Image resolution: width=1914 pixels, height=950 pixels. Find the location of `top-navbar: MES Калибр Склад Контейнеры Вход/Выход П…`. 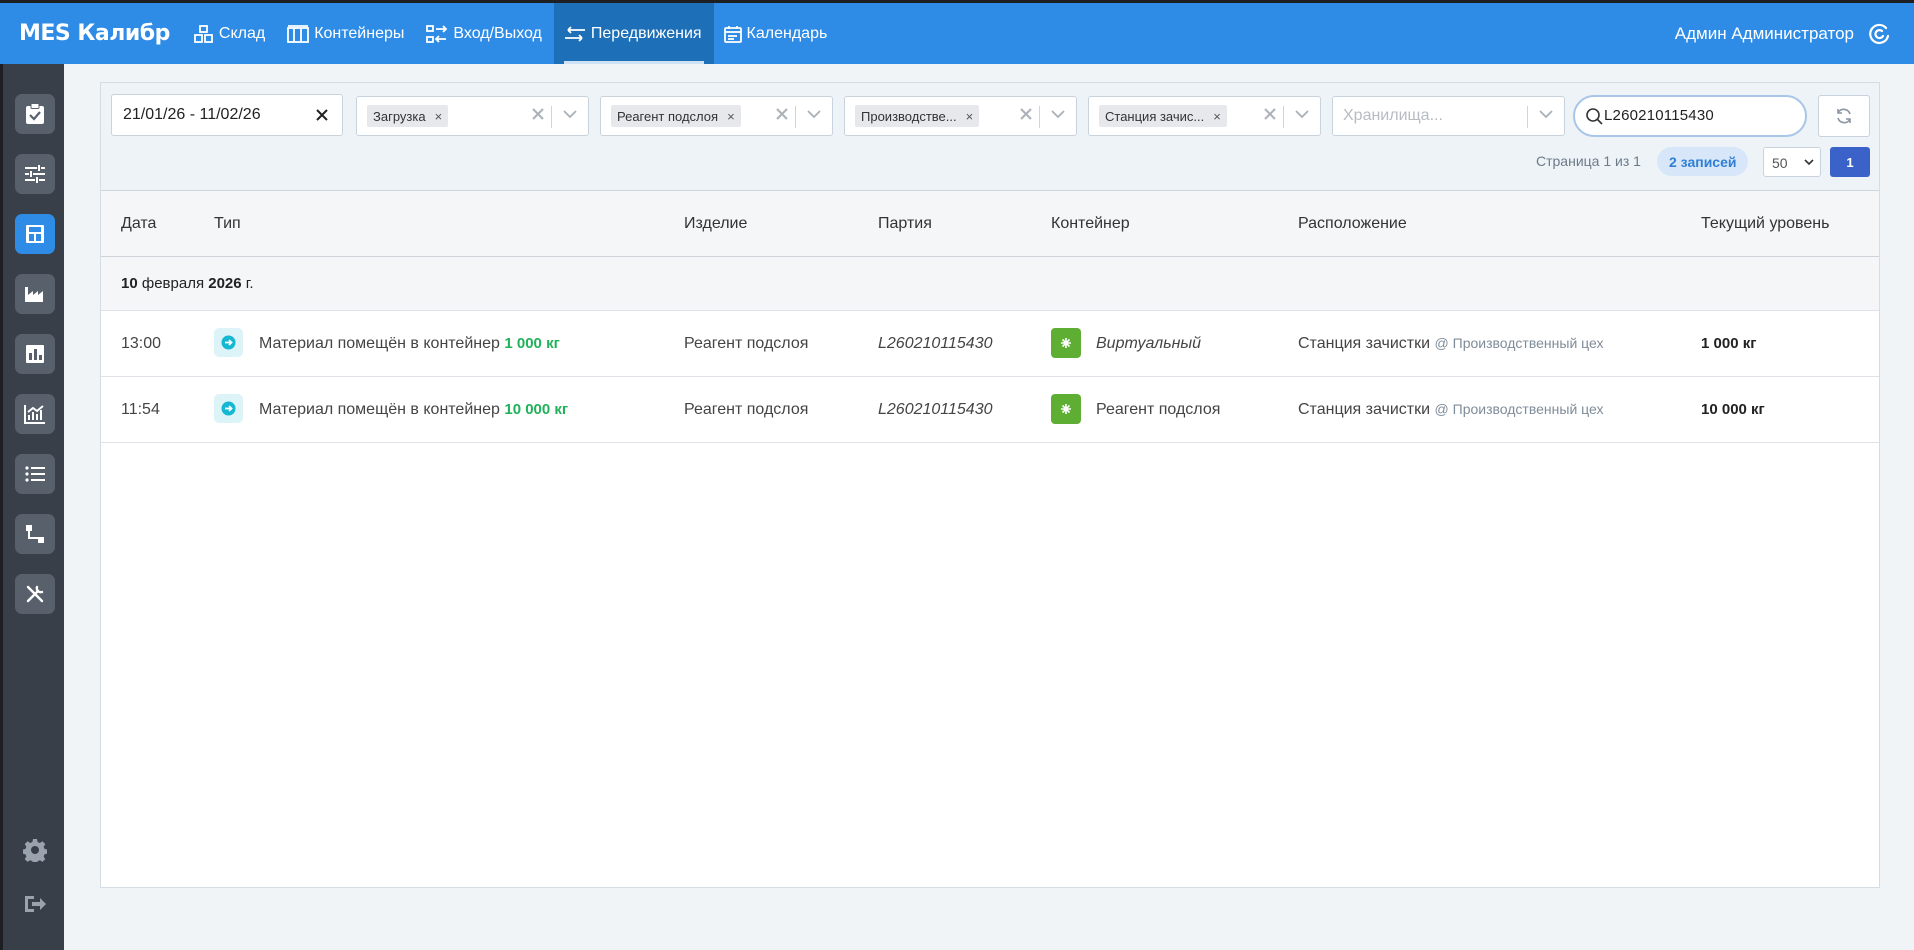

top-navbar: MES Калибр Склад Контейнеры Вход/Выход П… is located at coordinates (957, 32).